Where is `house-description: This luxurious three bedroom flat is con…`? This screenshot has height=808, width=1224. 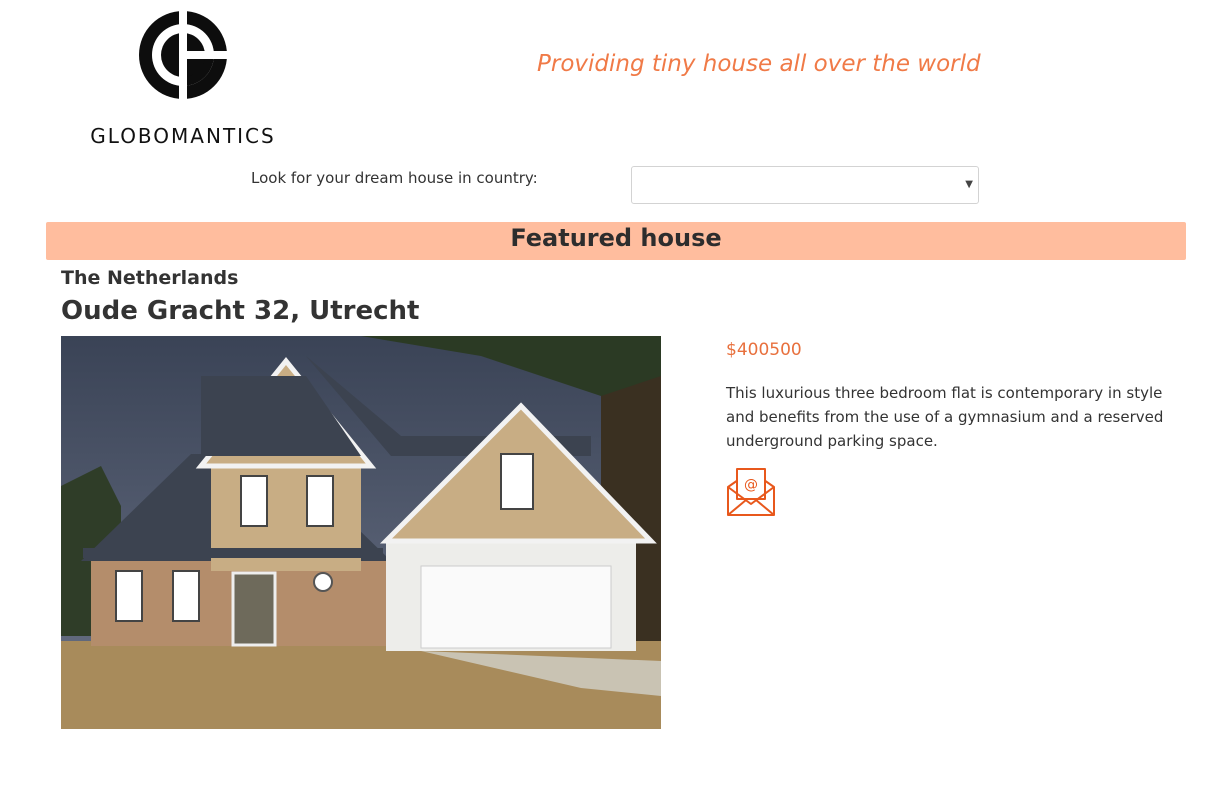
house-description: This luxurious three bedroom flat is con… is located at coordinates (945, 417).